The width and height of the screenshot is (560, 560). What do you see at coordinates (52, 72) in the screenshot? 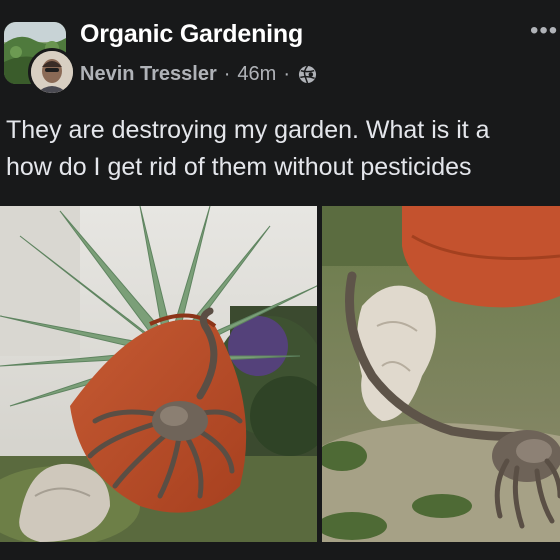
I see `author-avatar` at bounding box center [52, 72].